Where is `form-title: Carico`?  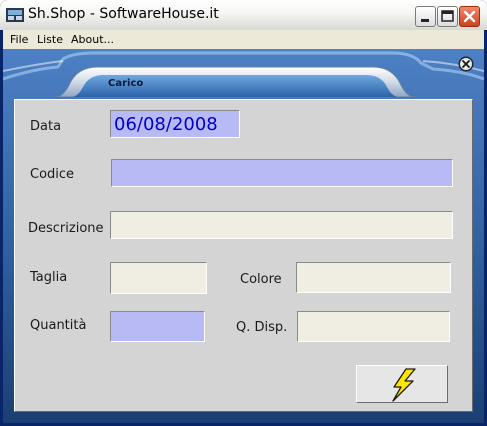
form-title: Carico is located at coordinates (126, 83).